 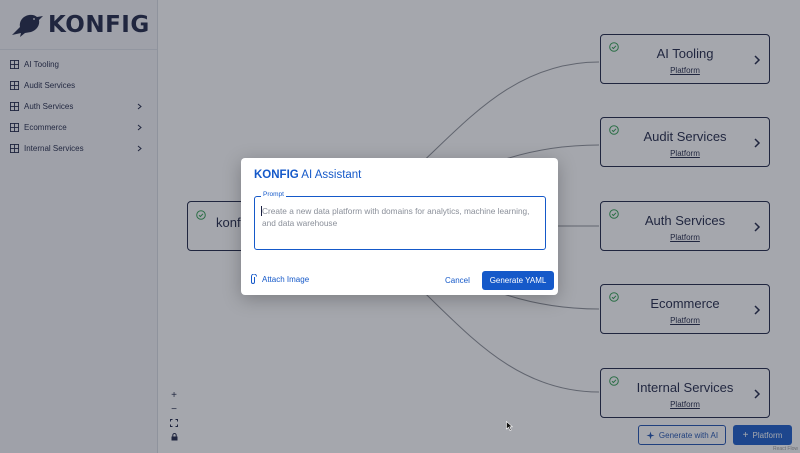 I want to click on dialog-title-rest: AI Assistant, so click(x=330, y=175).